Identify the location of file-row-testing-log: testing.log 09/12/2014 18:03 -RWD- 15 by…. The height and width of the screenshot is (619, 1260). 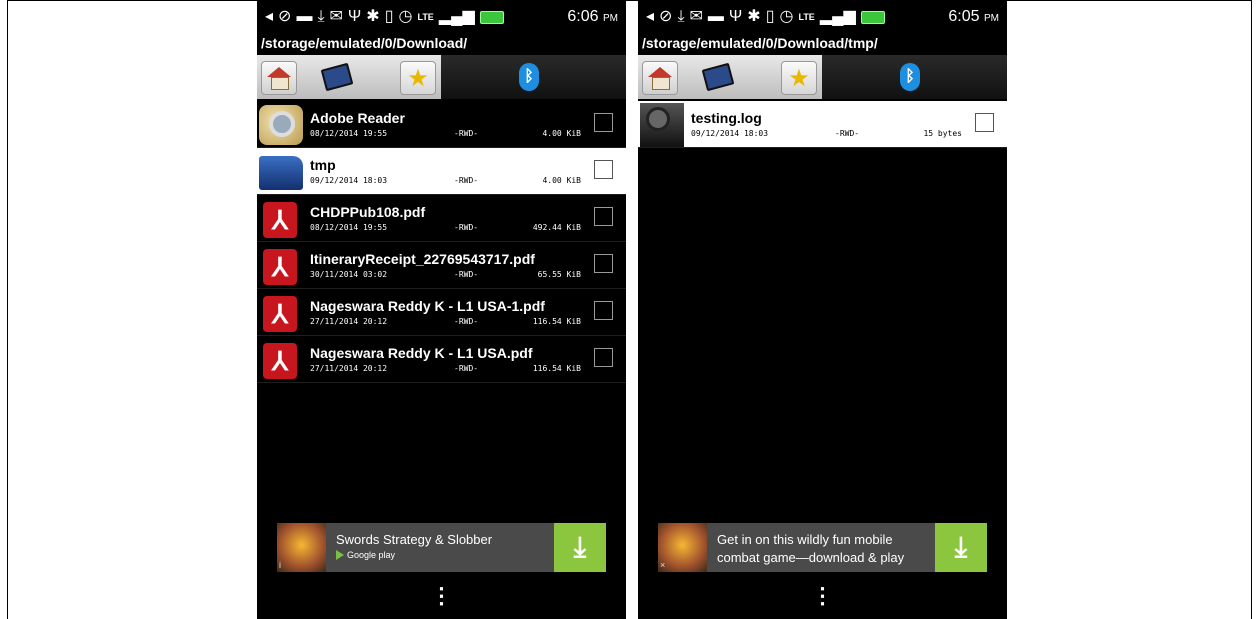
(822, 124).